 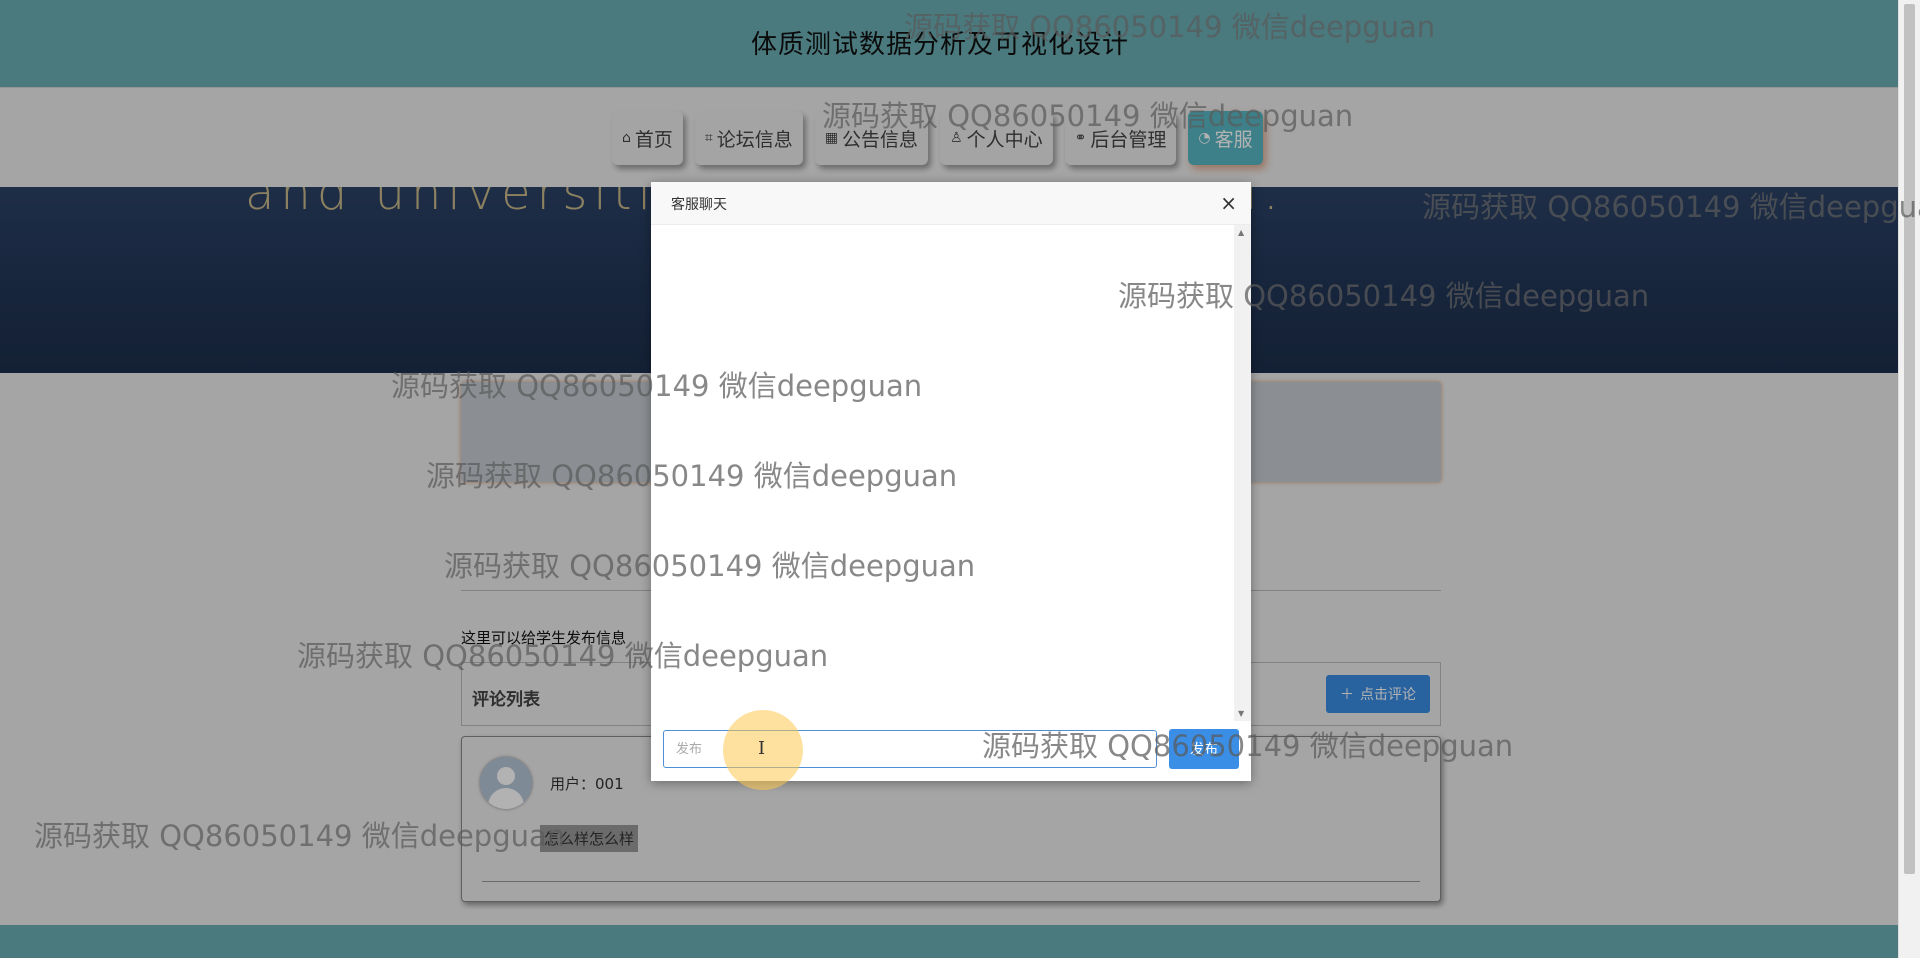 I want to click on chat-input-bar: 发布, so click(x=951, y=751).